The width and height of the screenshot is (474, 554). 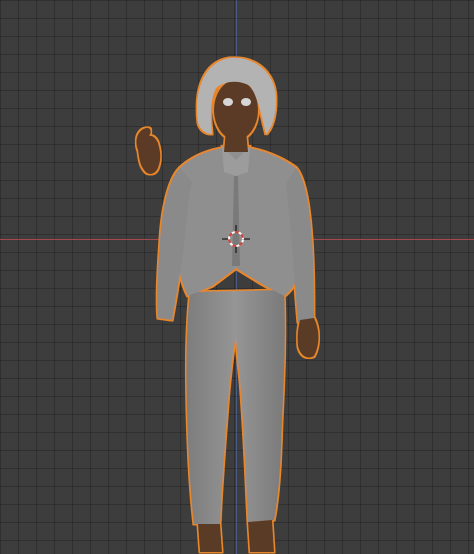 I want to click on floating-hand, so click(x=148, y=150).